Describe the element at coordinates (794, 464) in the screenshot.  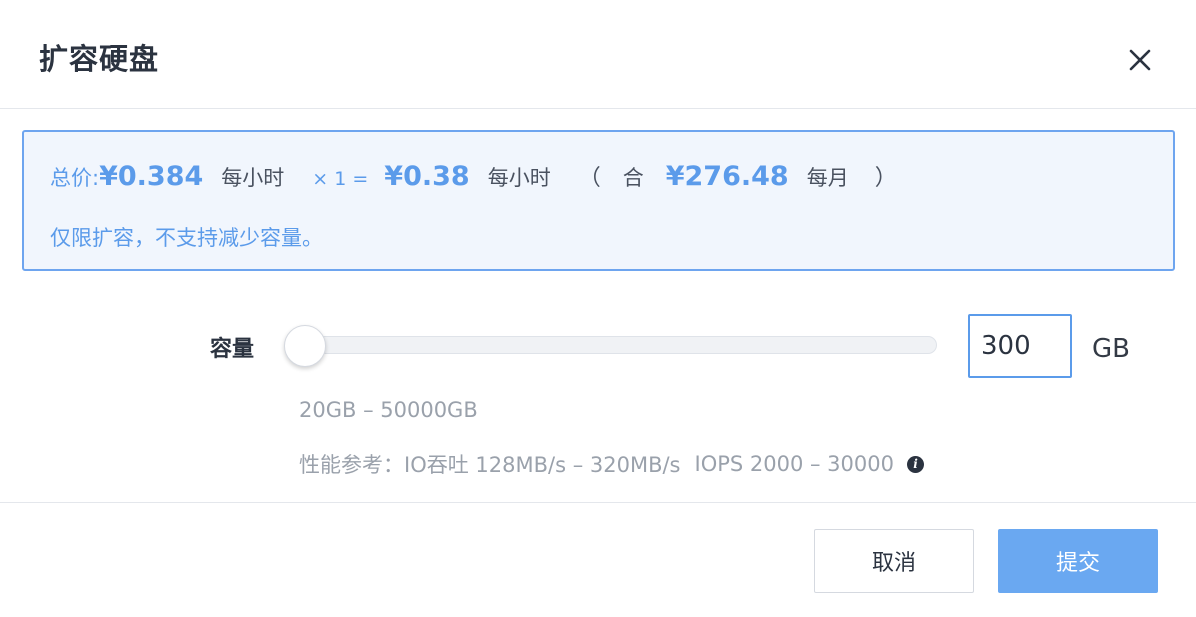
I see `performance-iops: IOPS 2000 – 30000` at that location.